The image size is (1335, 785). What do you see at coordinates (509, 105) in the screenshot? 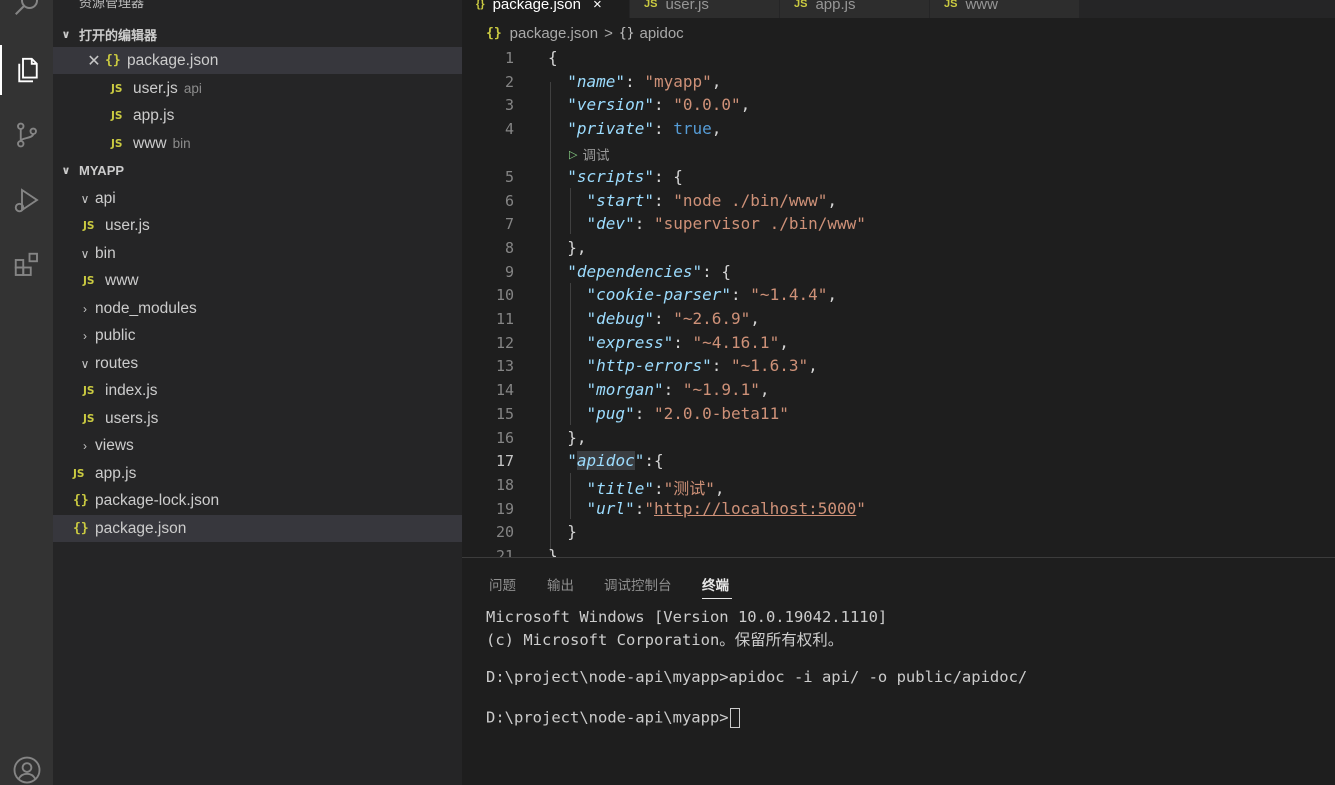
I see `line-number: 3` at bounding box center [509, 105].